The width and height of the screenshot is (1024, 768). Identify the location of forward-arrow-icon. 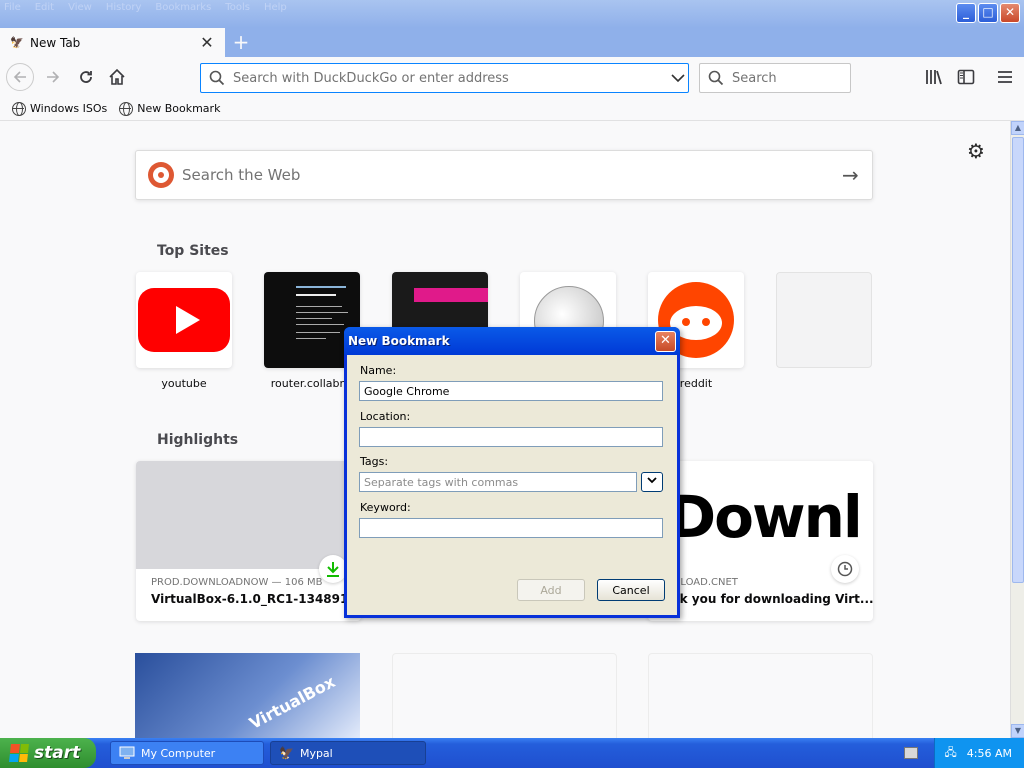
(53, 77).